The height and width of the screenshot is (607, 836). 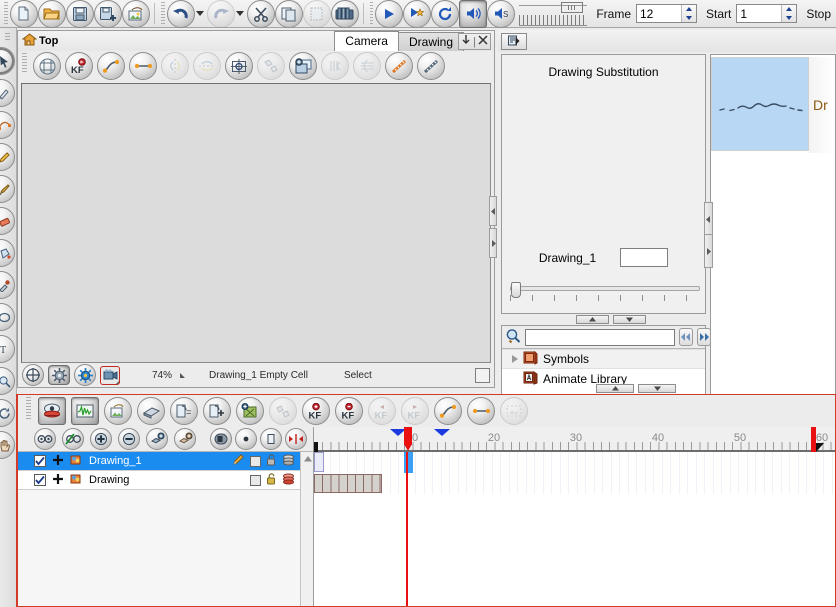 What do you see at coordinates (493, 211) in the screenshot?
I see `panel-splitter-left` at bounding box center [493, 211].